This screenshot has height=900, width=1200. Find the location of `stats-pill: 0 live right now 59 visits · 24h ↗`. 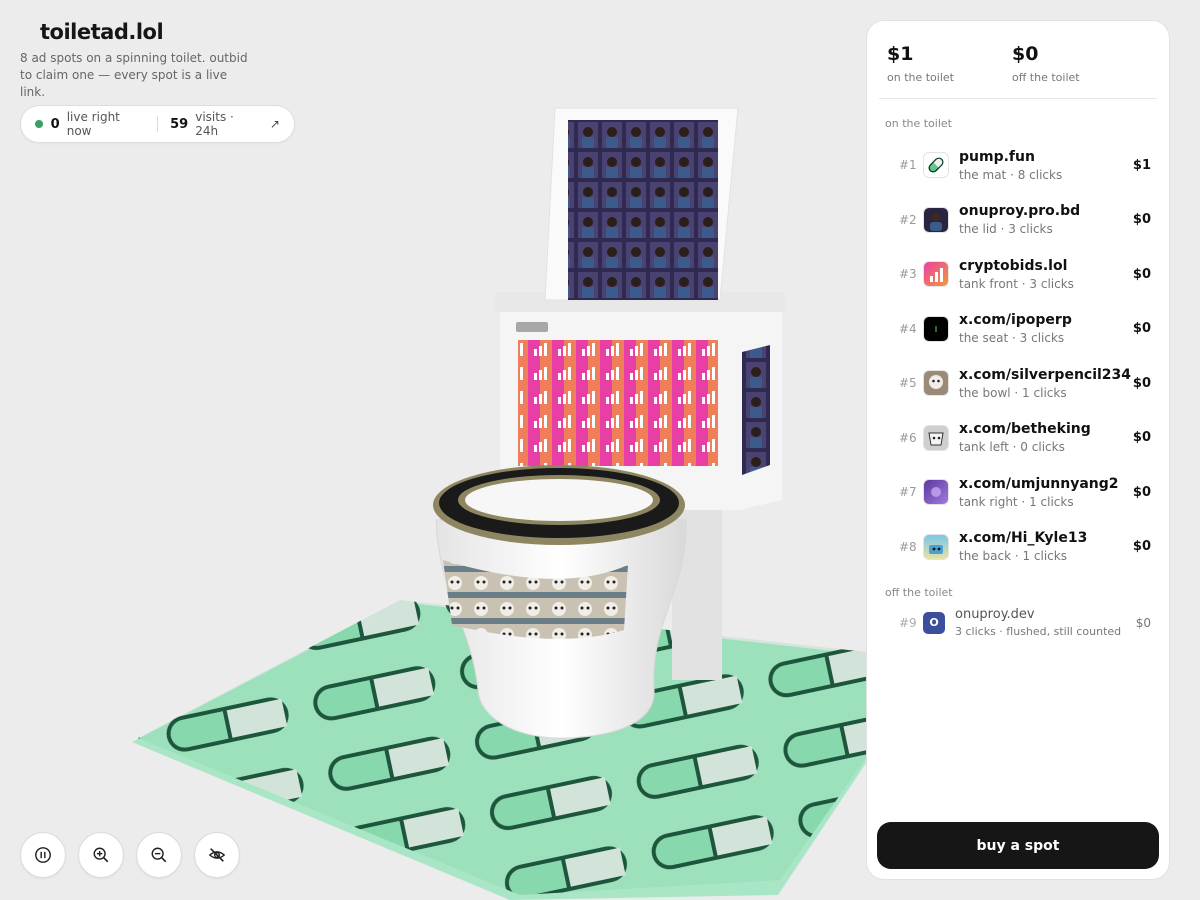

stats-pill: 0 live right now 59 visits · 24h ↗ is located at coordinates (157, 124).